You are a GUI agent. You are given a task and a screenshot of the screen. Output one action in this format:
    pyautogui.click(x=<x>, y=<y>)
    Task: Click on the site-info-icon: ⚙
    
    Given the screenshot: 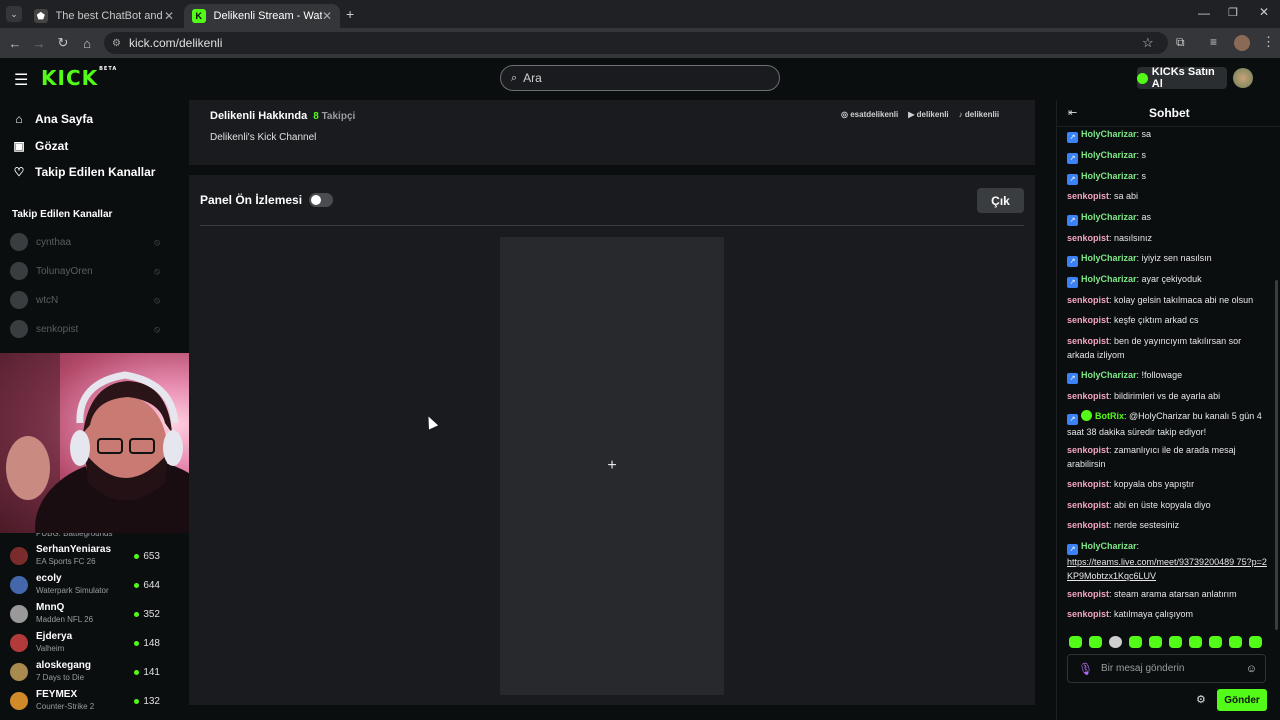 What is the action you would take?
    pyautogui.click(x=116, y=43)
    